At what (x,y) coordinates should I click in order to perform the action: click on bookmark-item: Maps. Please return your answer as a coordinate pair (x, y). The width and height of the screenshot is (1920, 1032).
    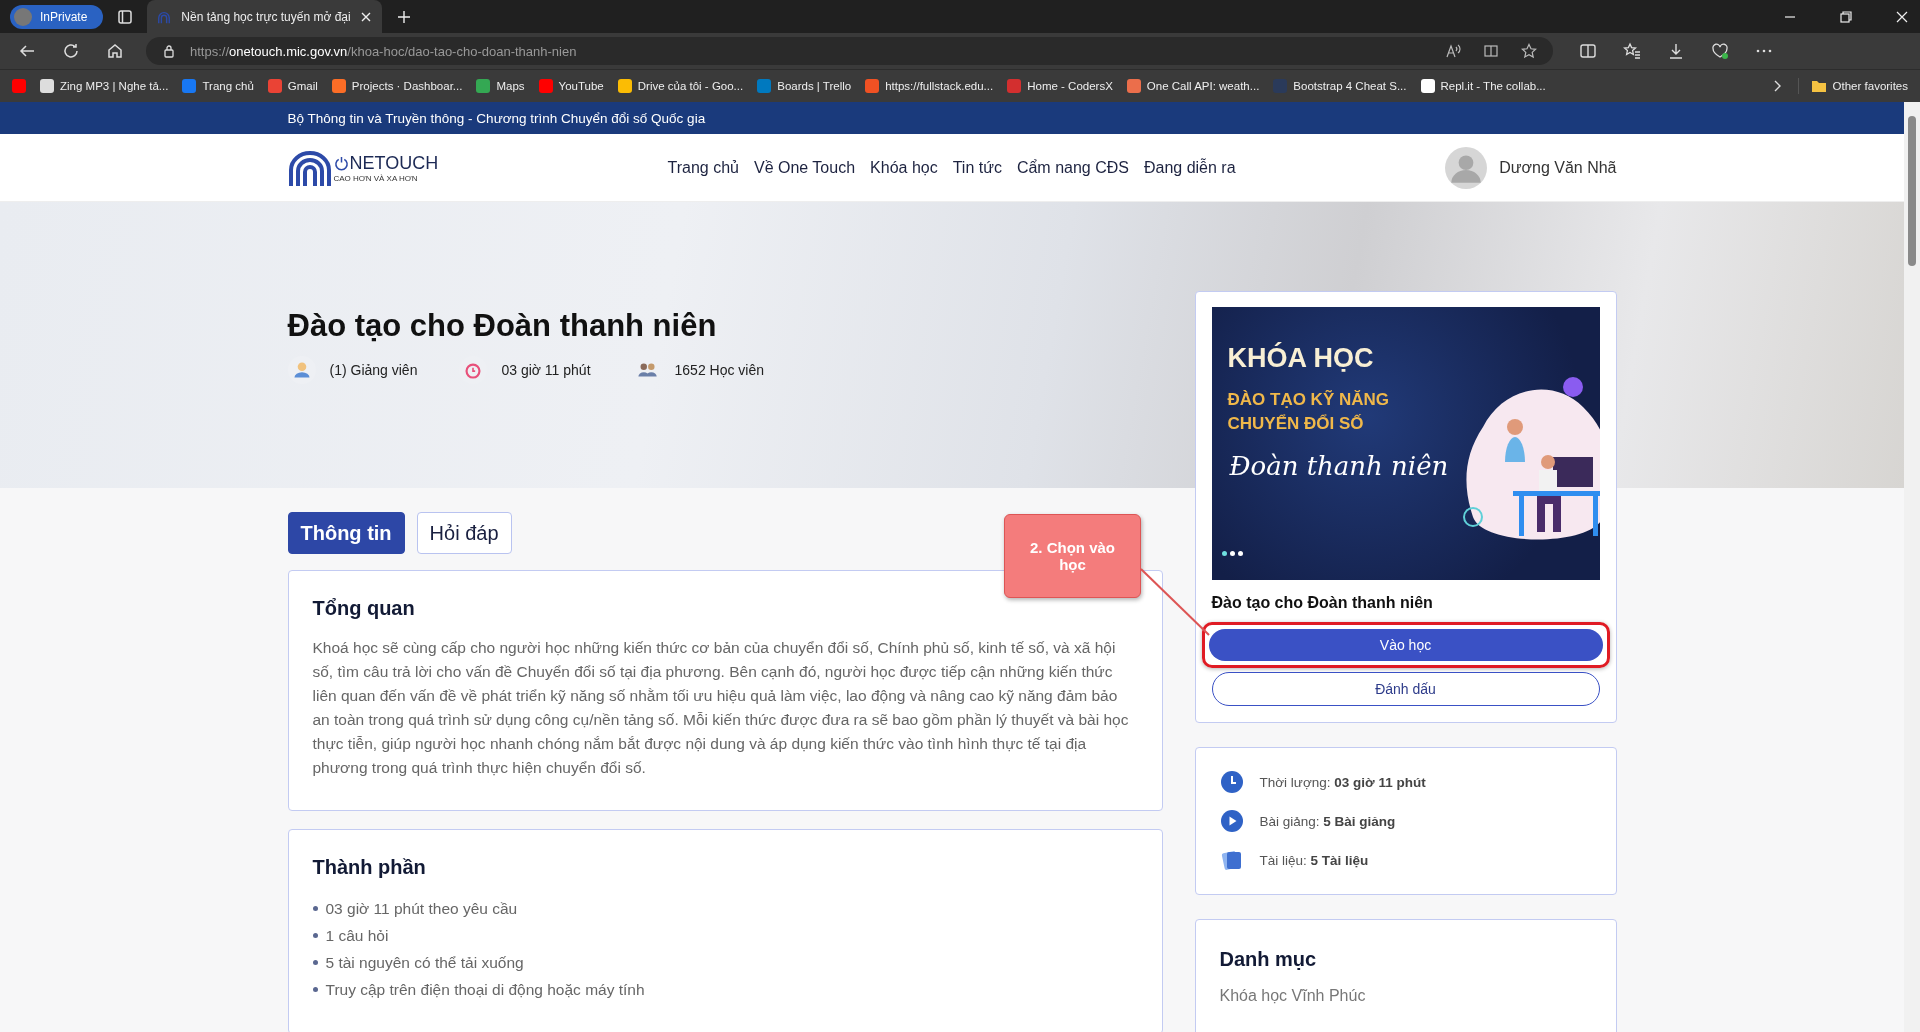
    Looking at the image, I should click on (500, 86).